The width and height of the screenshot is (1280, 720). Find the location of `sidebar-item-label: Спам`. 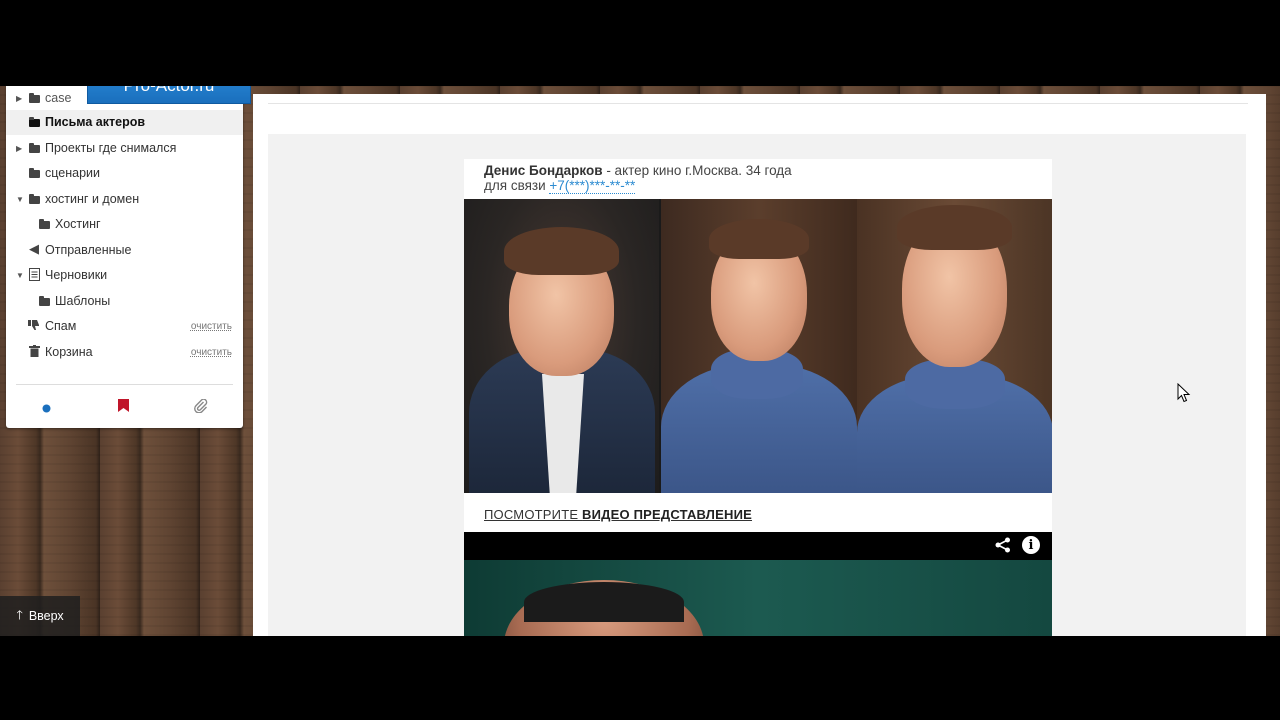

sidebar-item-label: Спам is located at coordinates (61, 326).